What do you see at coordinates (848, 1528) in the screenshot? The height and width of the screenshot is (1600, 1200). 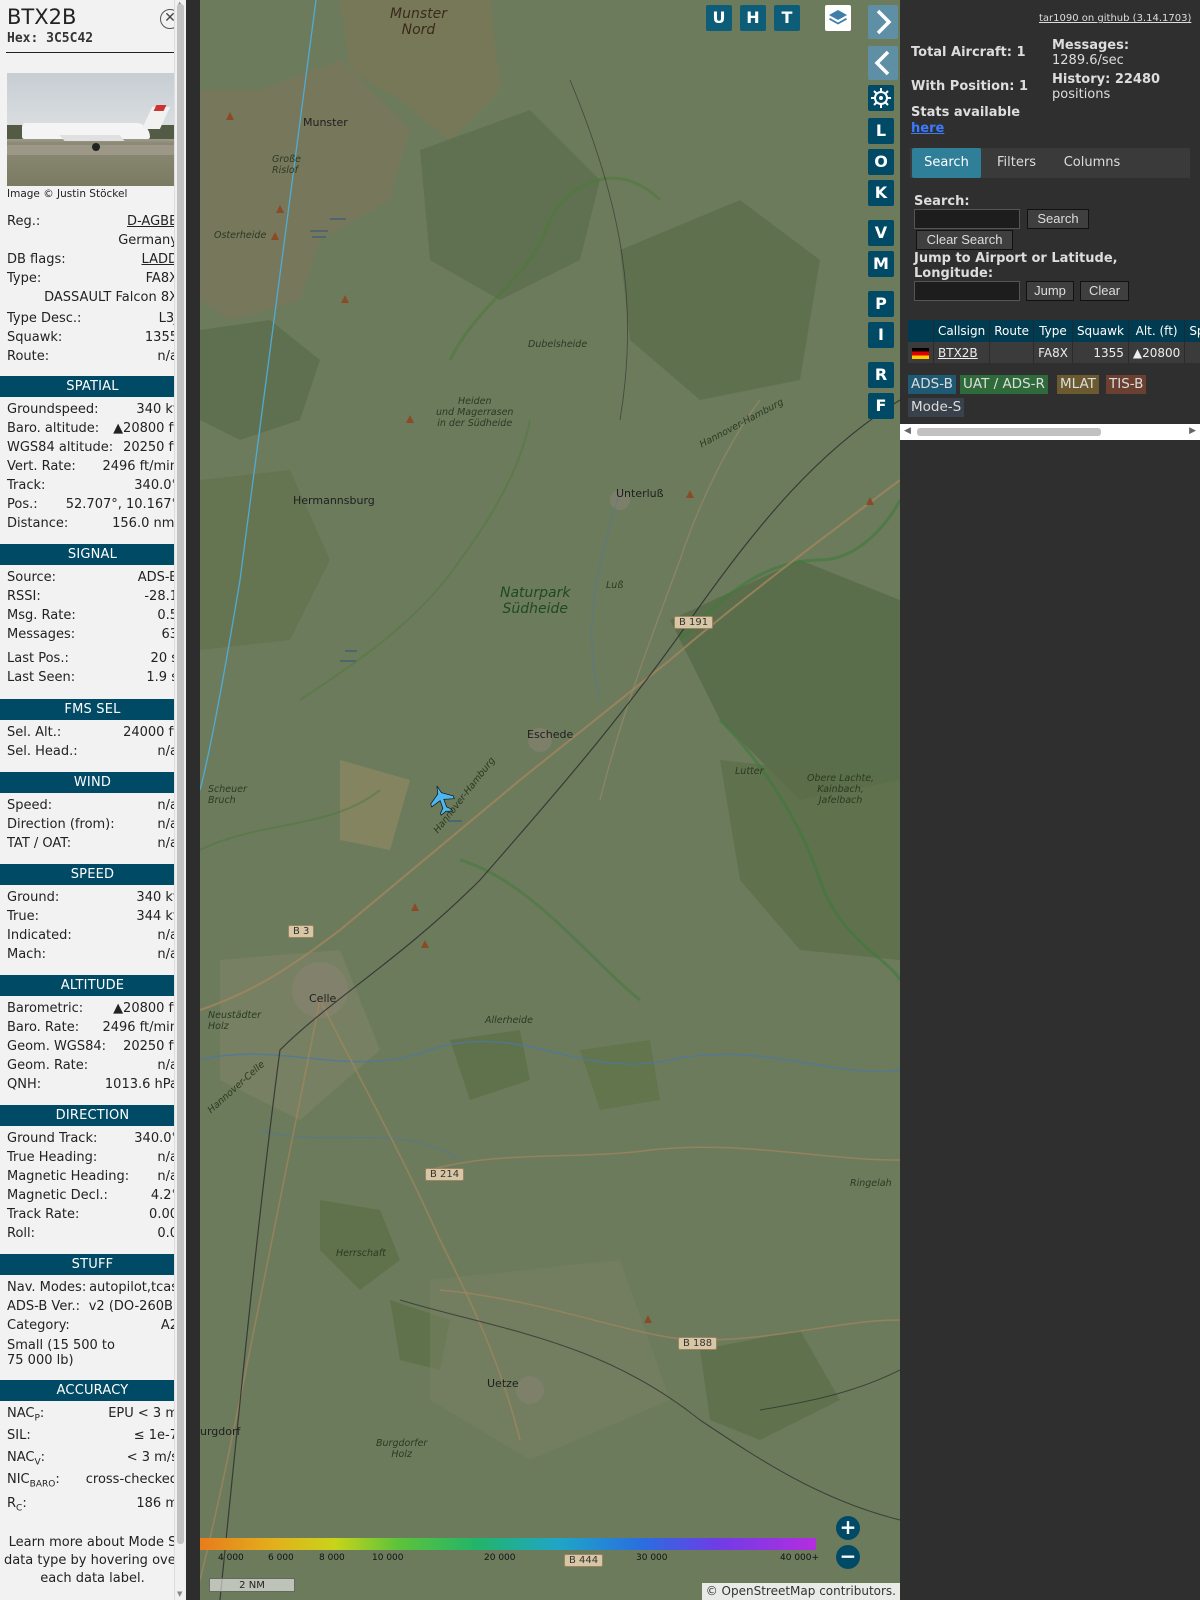 I see `zoom-in-button: +` at bounding box center [848, 1528].